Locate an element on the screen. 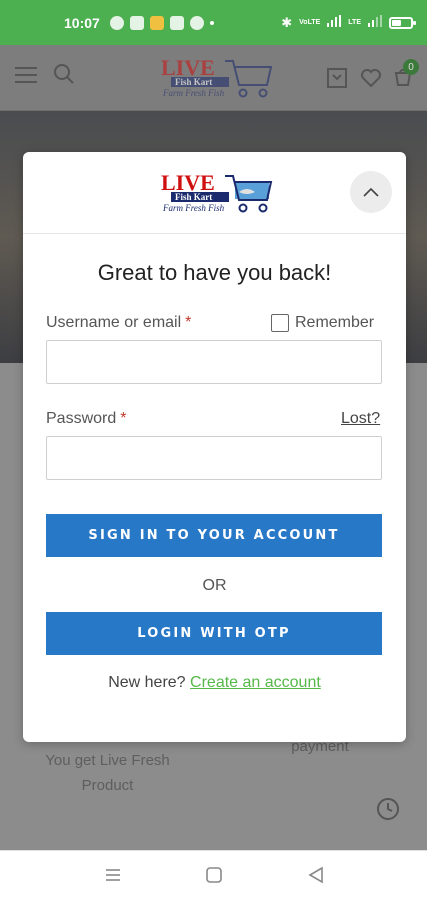 Image resolution: width=427 pixels, height=900 pixels. remember-checkbox: Remember is located at coordinates (322, 323).